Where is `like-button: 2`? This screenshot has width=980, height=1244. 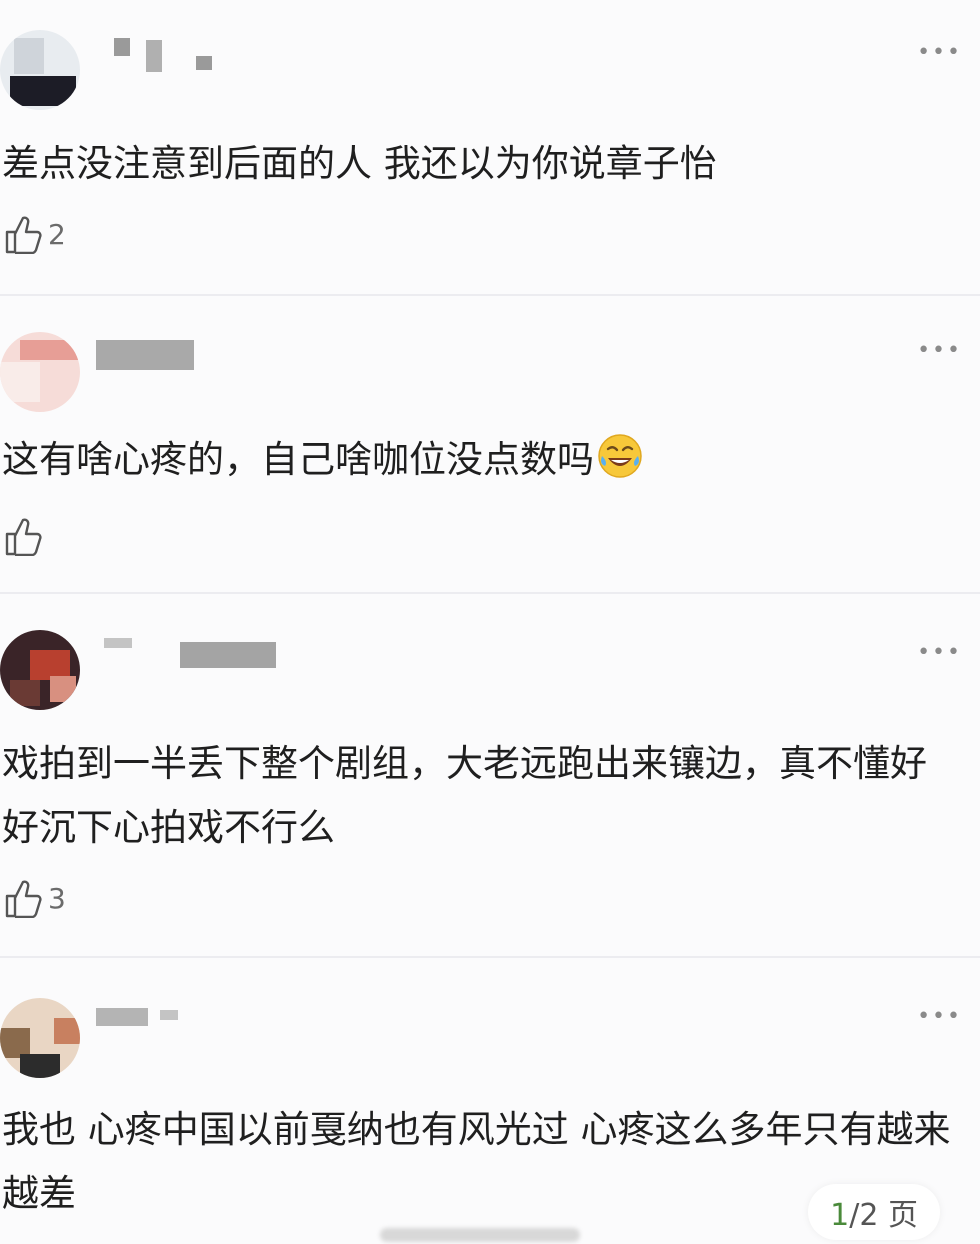
like-button: 2 is located at coordinates (35, 234).